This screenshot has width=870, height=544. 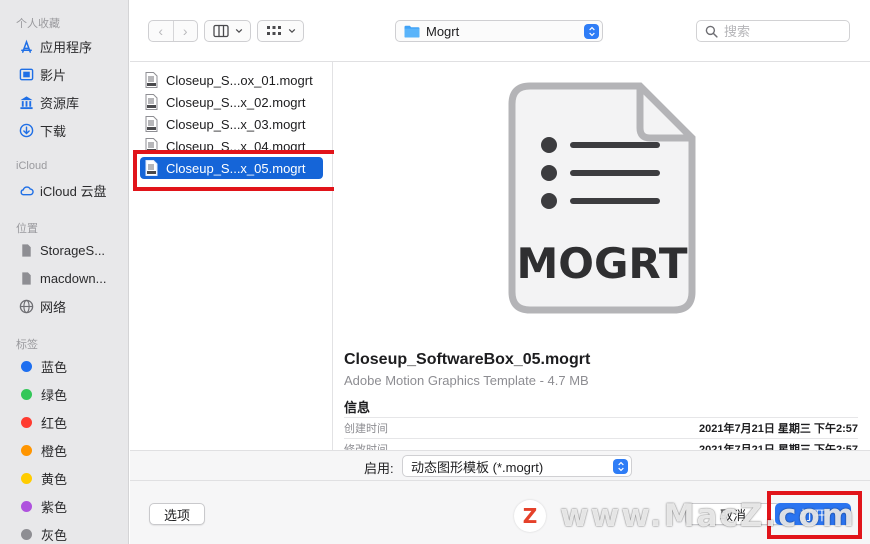 I want to click on file-row: Closeup_S...ox_01.mogrt, so click(x=231, y=80).